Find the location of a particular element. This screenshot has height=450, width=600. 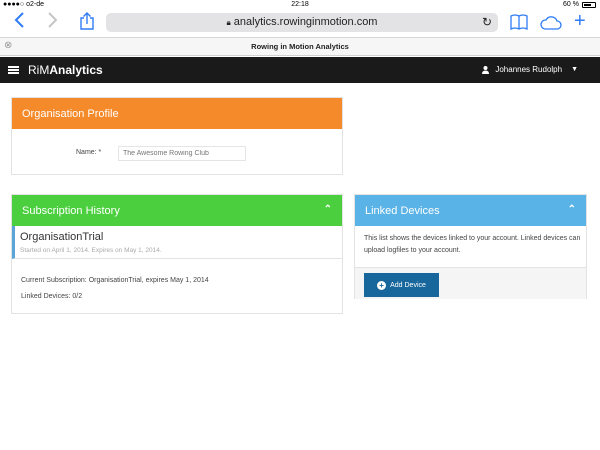

user-icon is located at coordinates (486, 69).